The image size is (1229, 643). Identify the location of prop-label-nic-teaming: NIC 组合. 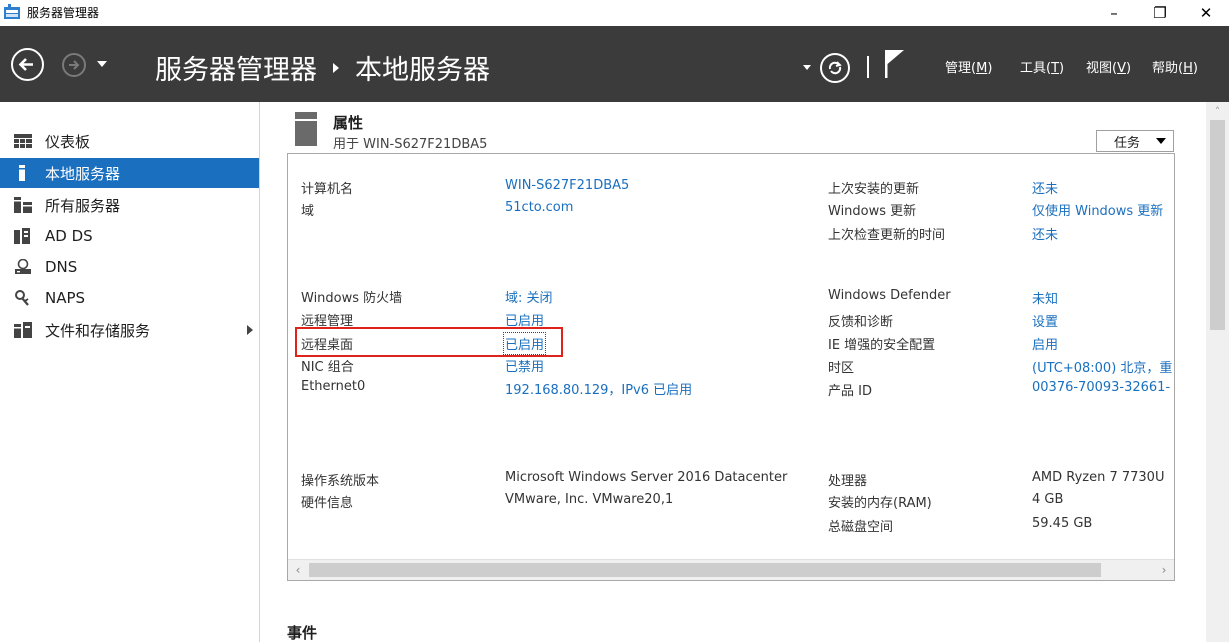
(327, 367).